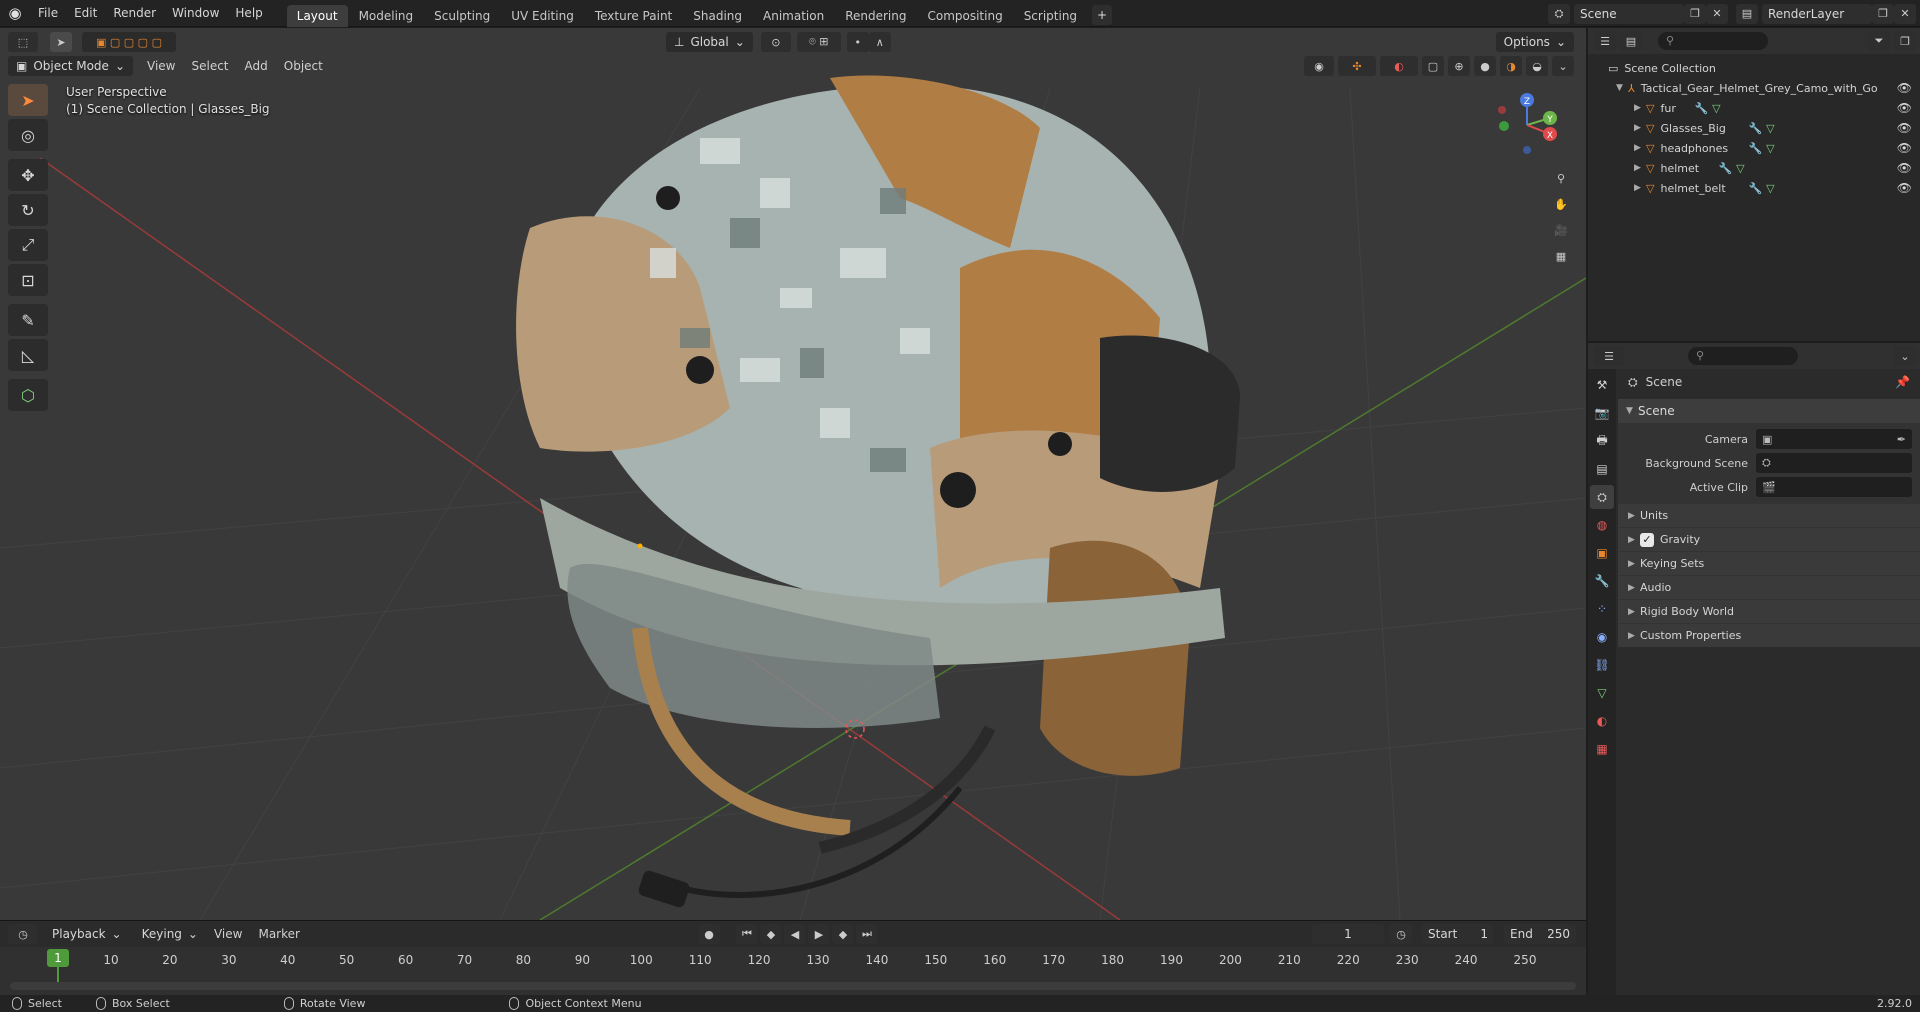 The image size is (1920, 1012). What do you see at coordinates (964, 16) in the screenshot?
I see `tab-compositing: Compositing` at bounding box center [964, 16].